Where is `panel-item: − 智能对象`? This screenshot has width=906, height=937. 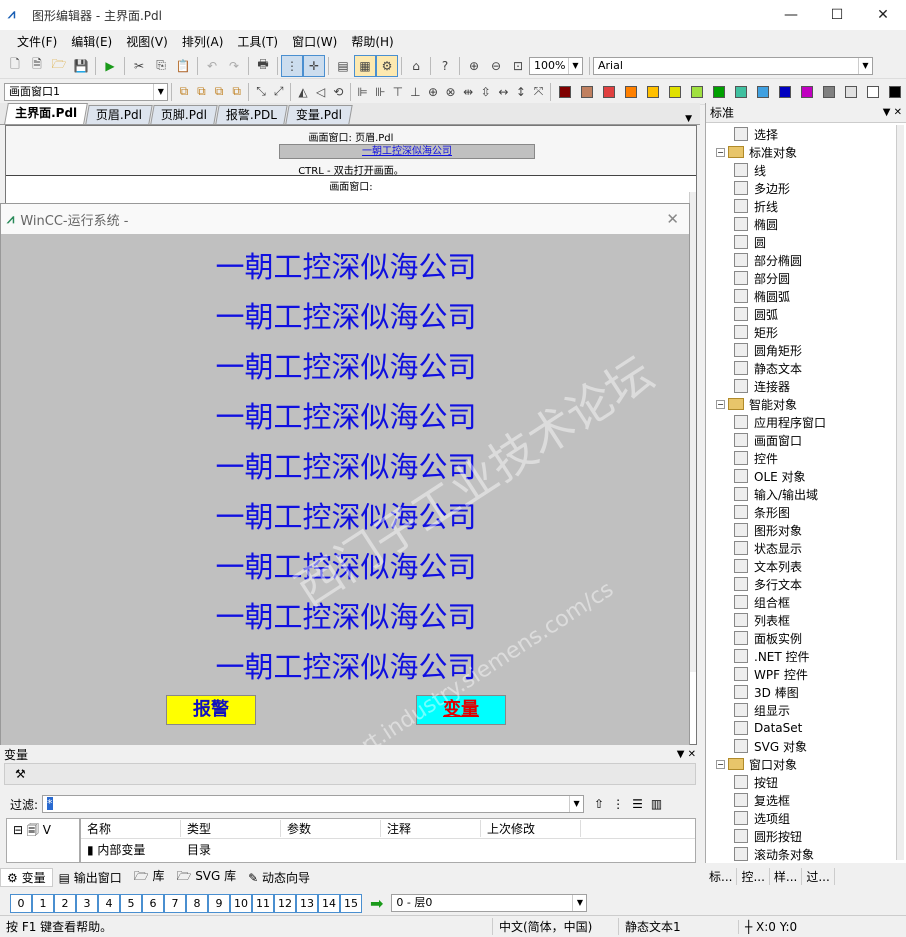 panel-item: − 智能对象 is located at coordinates (801, 404).